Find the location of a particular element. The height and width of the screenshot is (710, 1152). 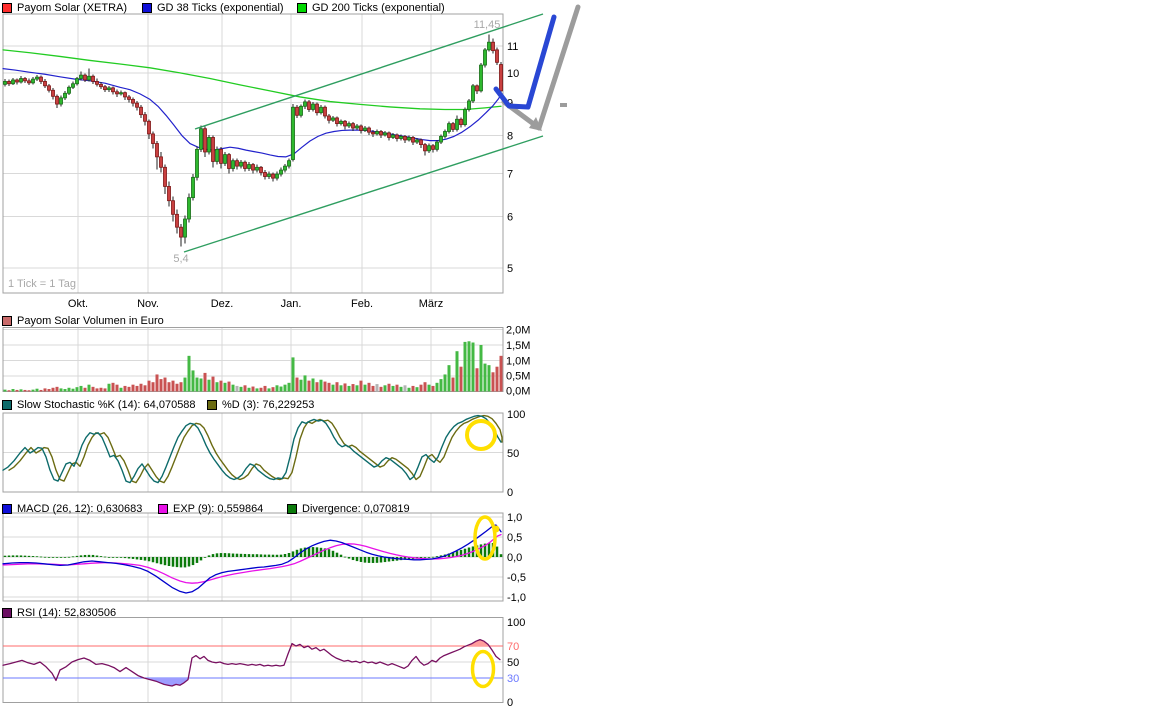

svg-text: 1,0 is located at coordinates (514, 518).